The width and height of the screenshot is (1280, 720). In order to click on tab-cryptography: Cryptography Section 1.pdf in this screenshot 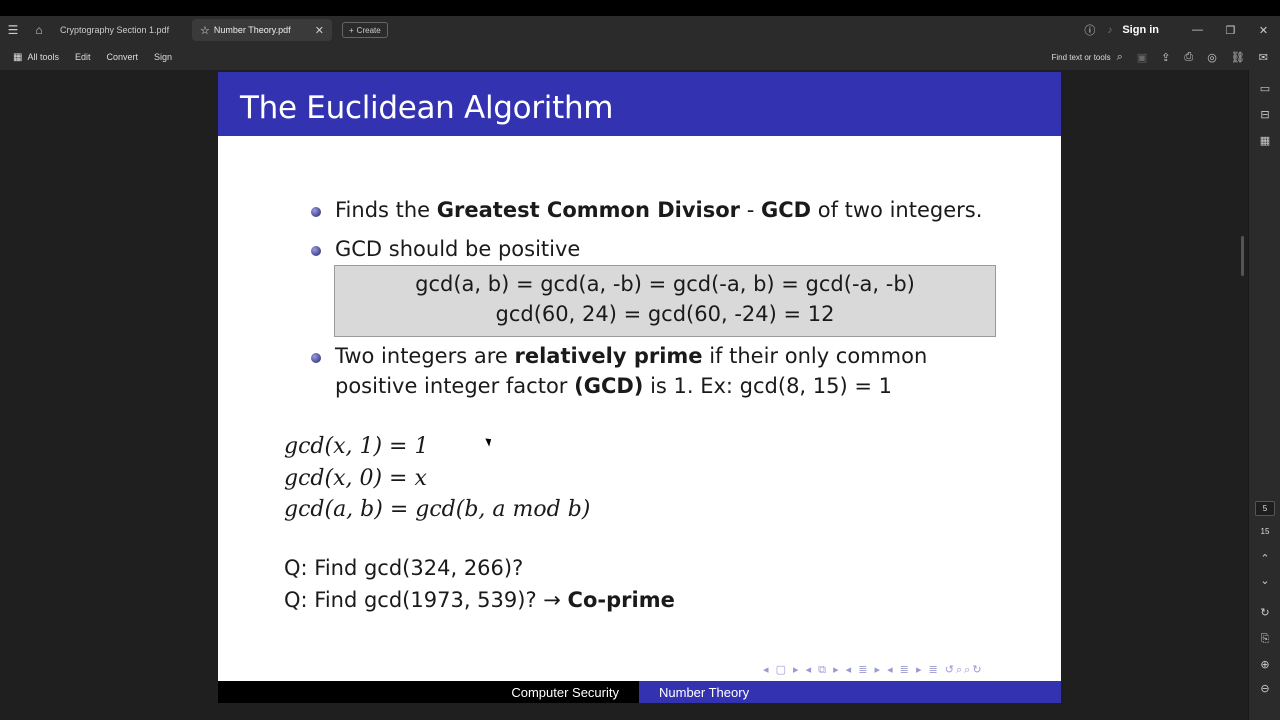, I will do `click(120, 30)`.